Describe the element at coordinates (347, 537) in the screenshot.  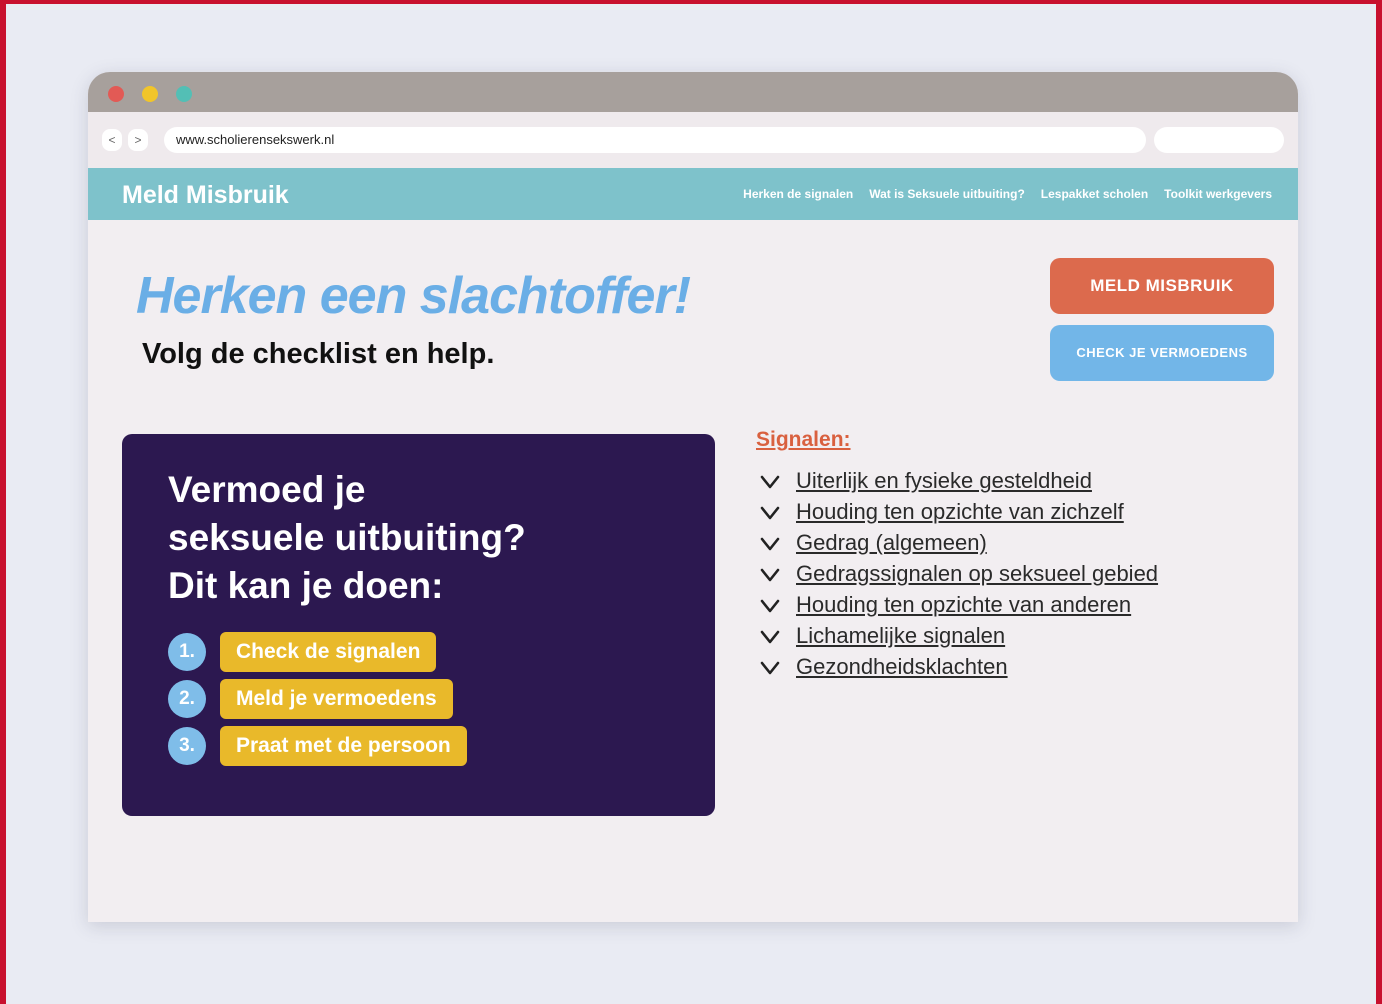
I see `card-heading-line: seksuele uitbuiting?` at that location.